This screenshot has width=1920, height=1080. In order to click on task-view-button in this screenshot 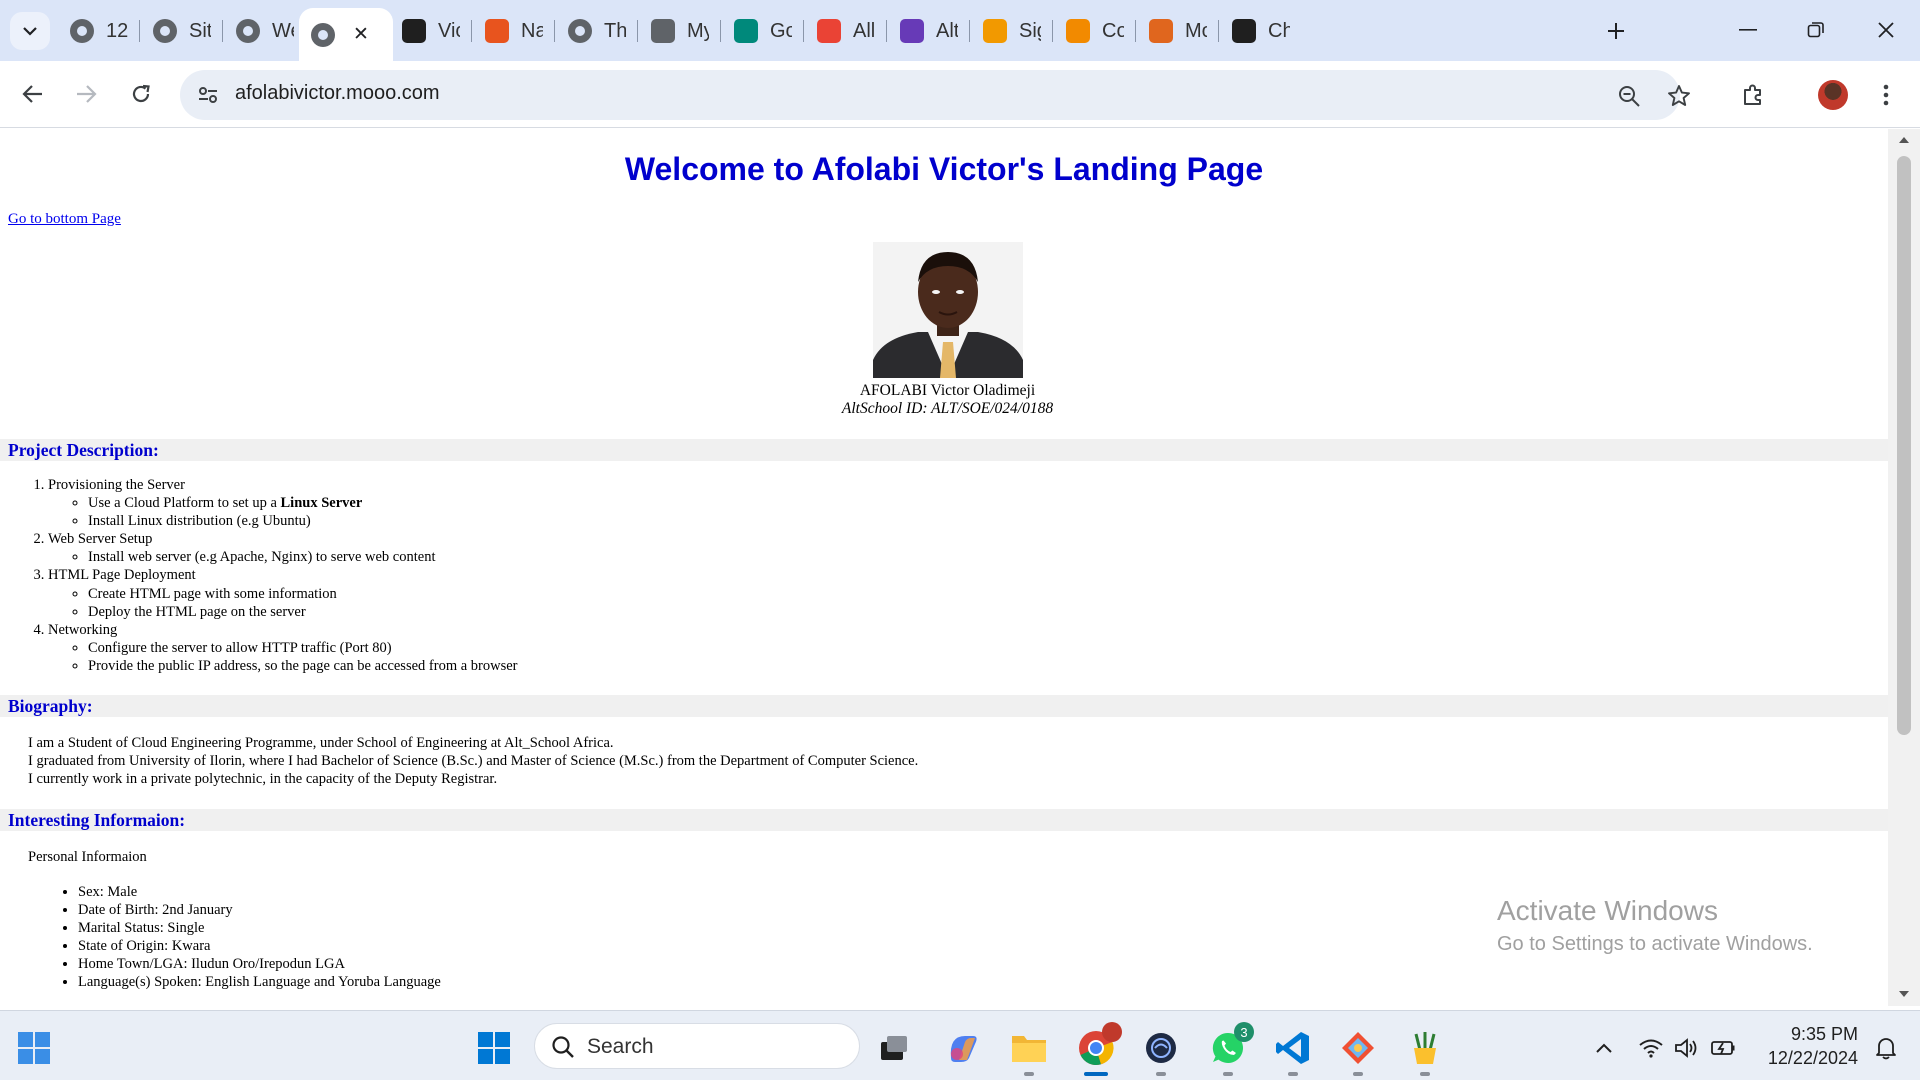, I will do `click(894, 1048)`.